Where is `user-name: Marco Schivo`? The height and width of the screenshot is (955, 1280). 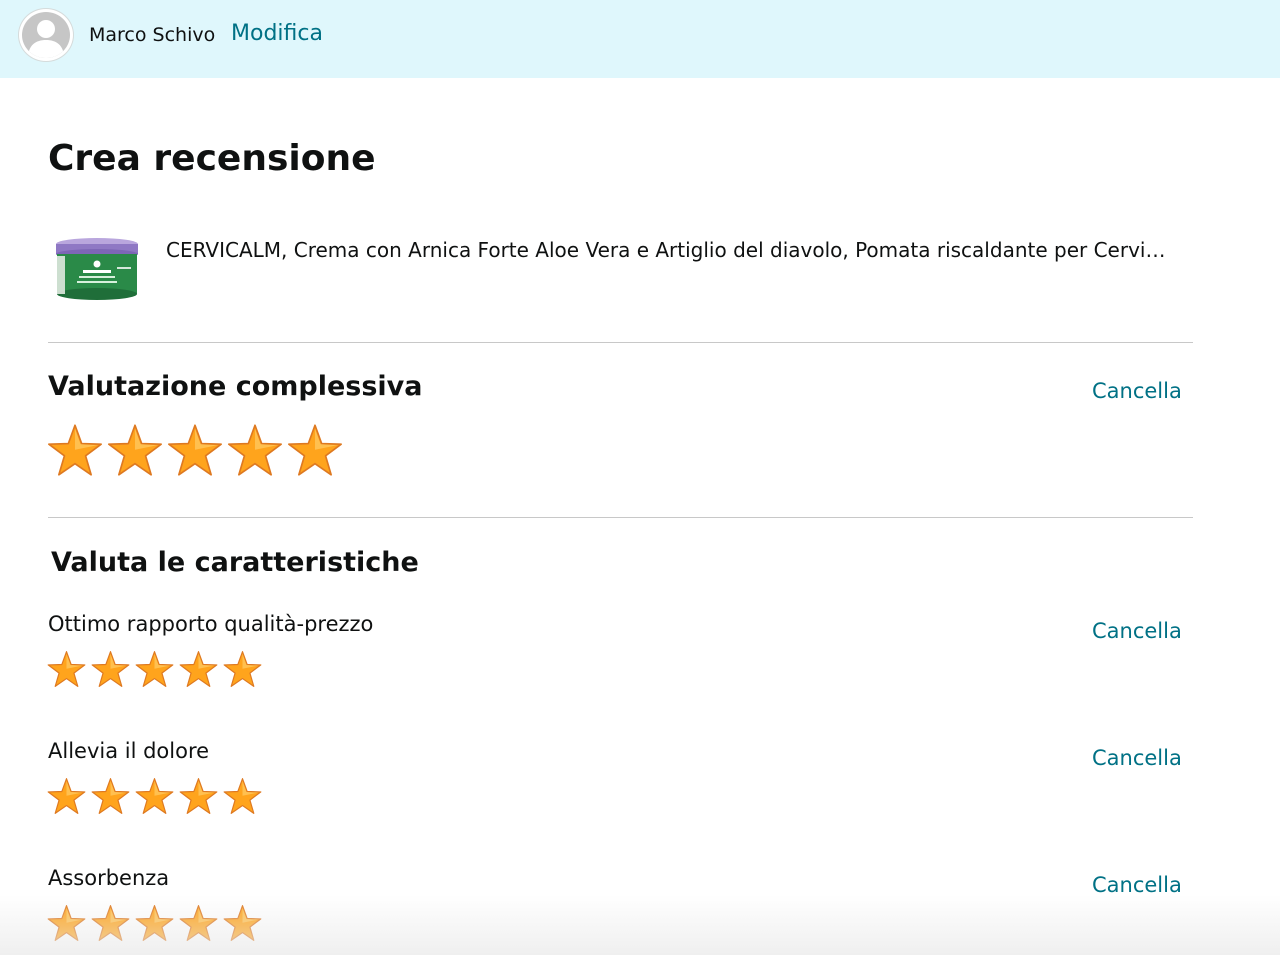
user-name: Marco Schivo is located at coordinates (152, 35).